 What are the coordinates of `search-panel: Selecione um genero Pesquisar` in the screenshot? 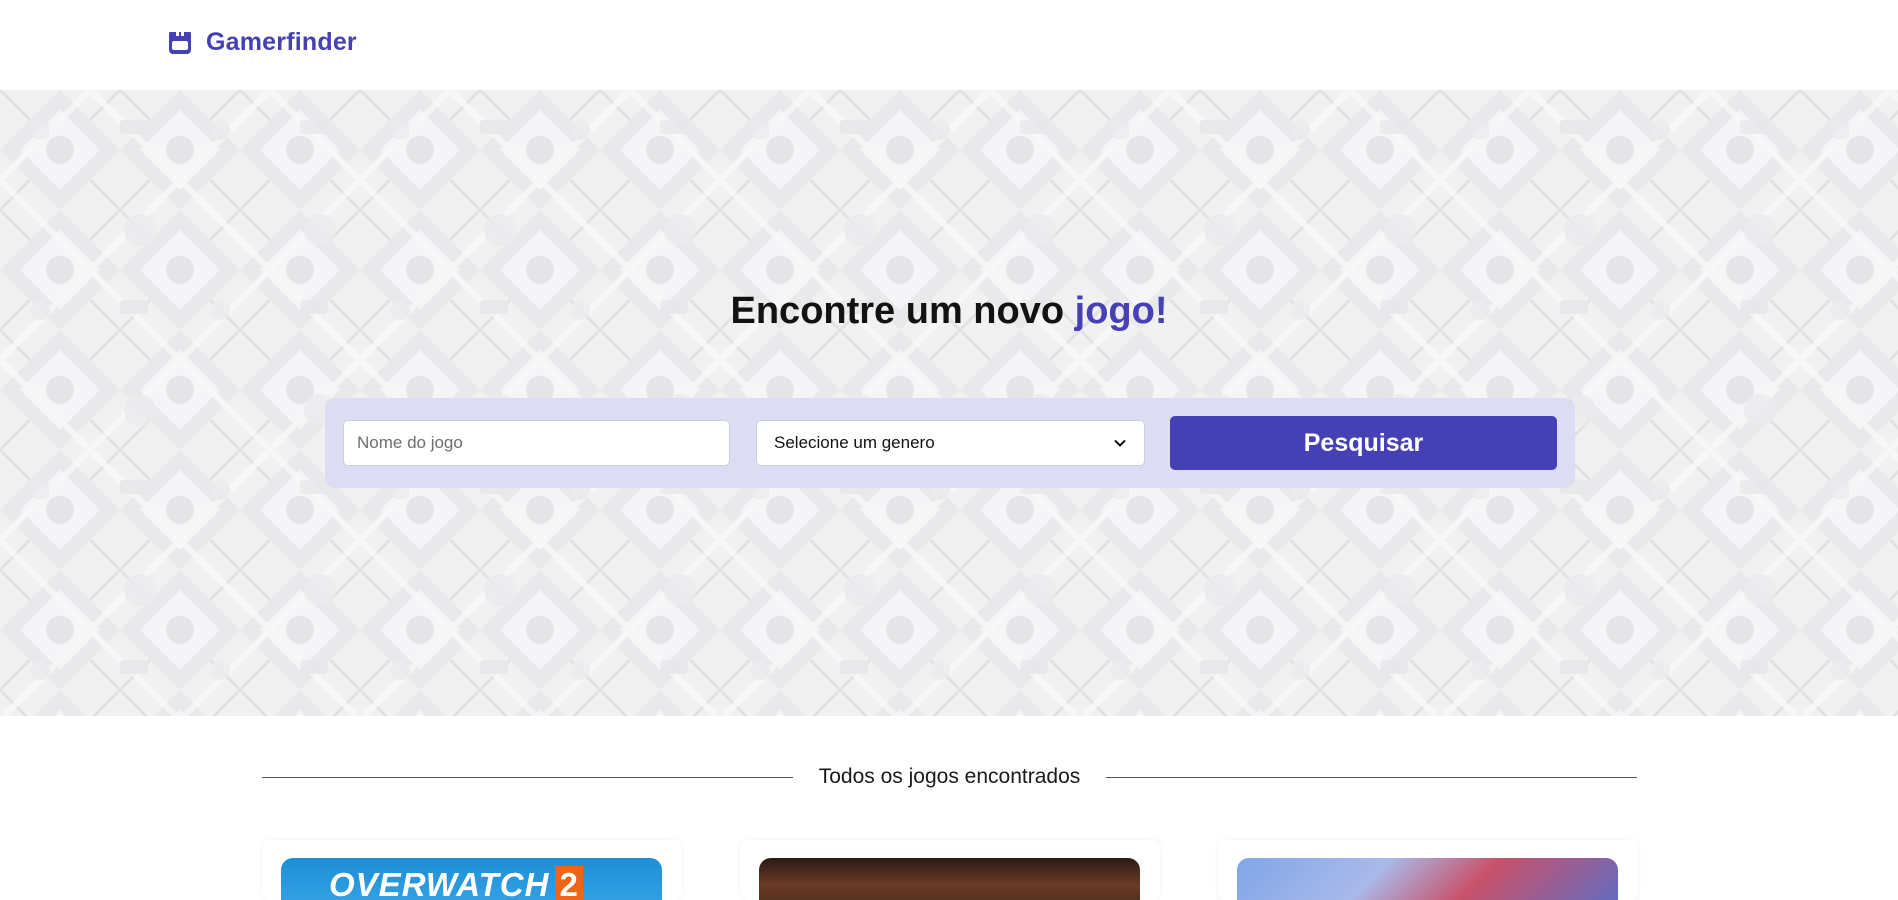 It's located at (950, 443).